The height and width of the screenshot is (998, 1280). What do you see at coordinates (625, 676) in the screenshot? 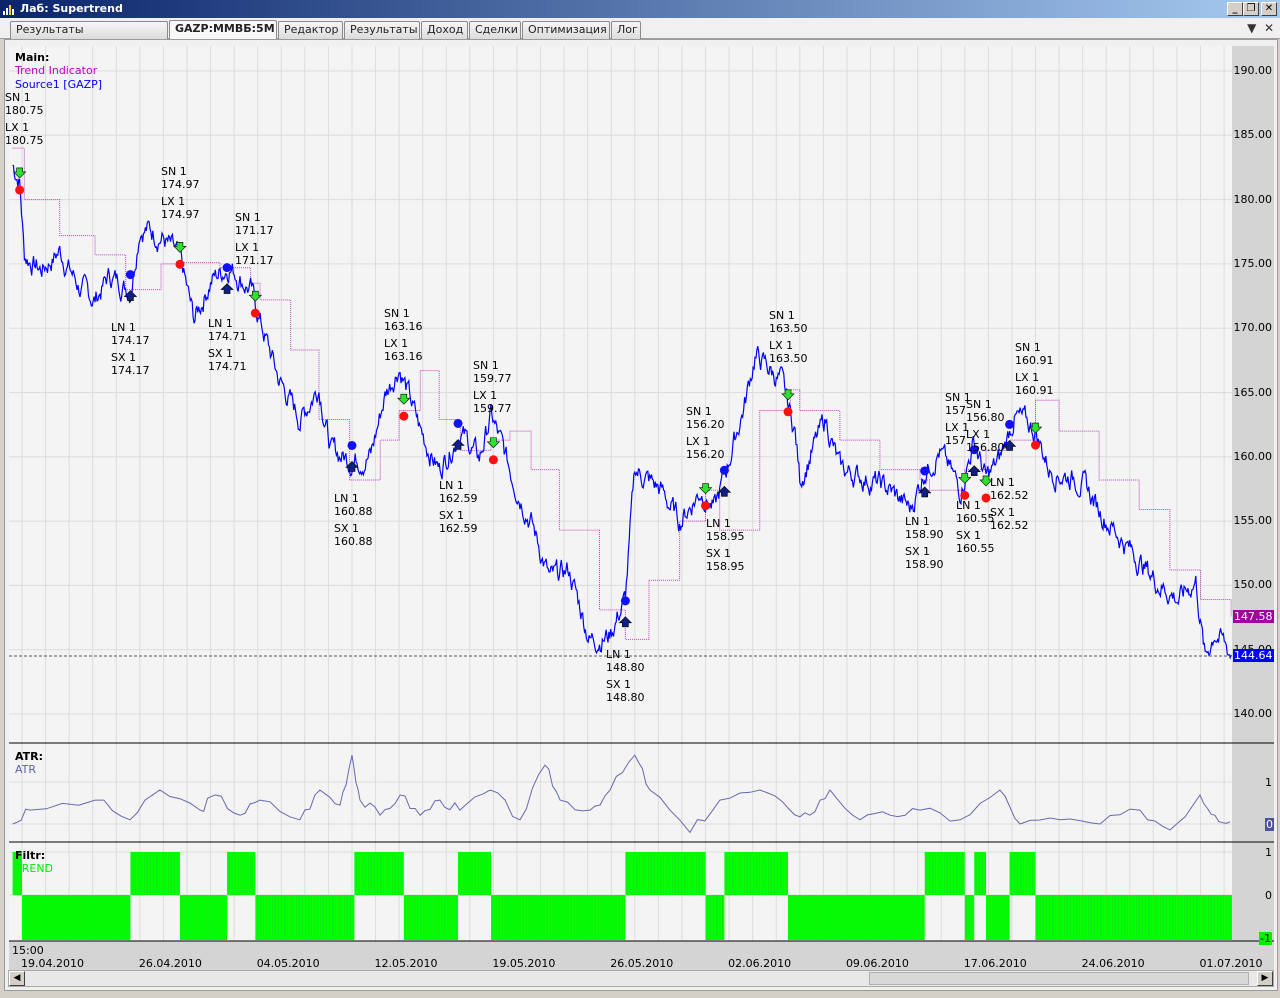
I see `signal-label: LN 1 148.80 SX 1 148.80` at bounding box center [625, 676].